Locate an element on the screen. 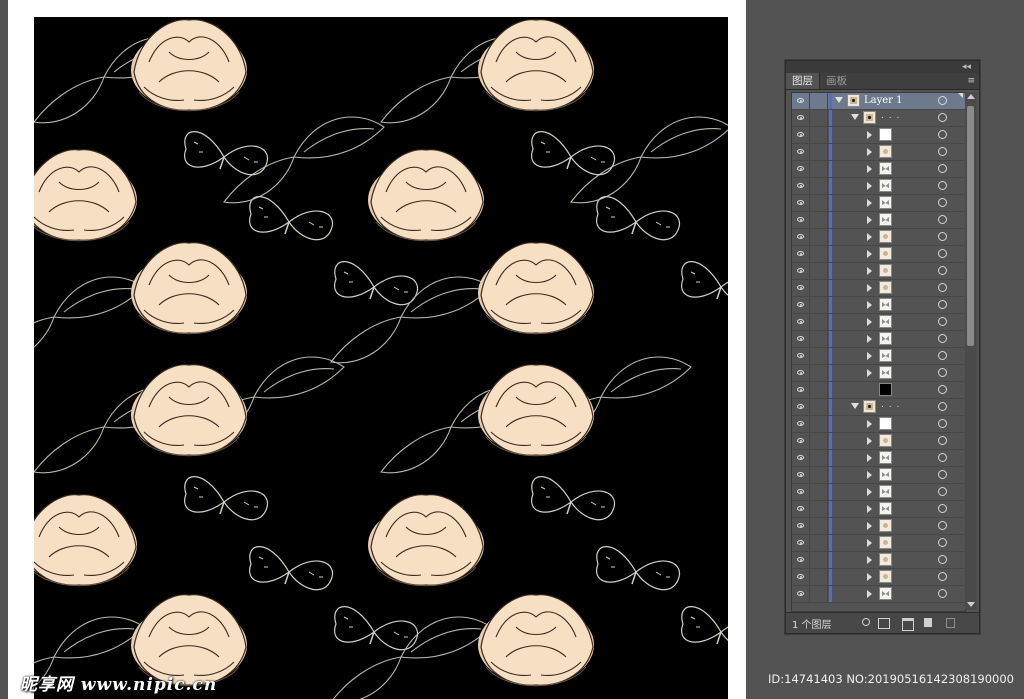  locate-object-icon is located at coordinates (866, 622).